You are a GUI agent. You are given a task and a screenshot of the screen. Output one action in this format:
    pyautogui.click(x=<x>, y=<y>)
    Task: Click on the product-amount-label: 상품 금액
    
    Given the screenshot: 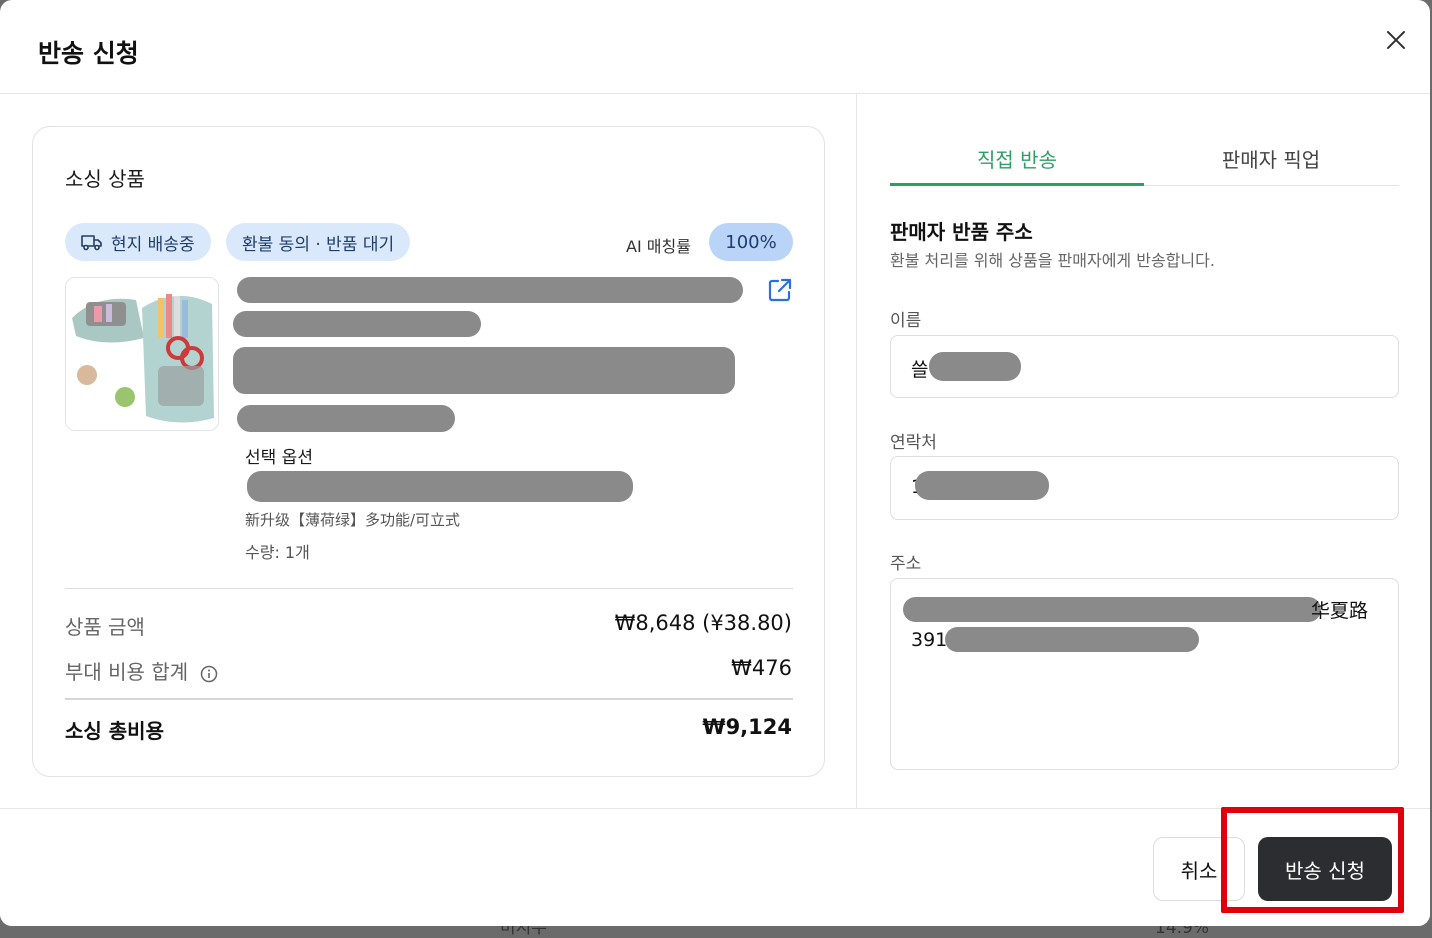 What is the action you would take?
    pyautogui.click(x=105, y=625)
    